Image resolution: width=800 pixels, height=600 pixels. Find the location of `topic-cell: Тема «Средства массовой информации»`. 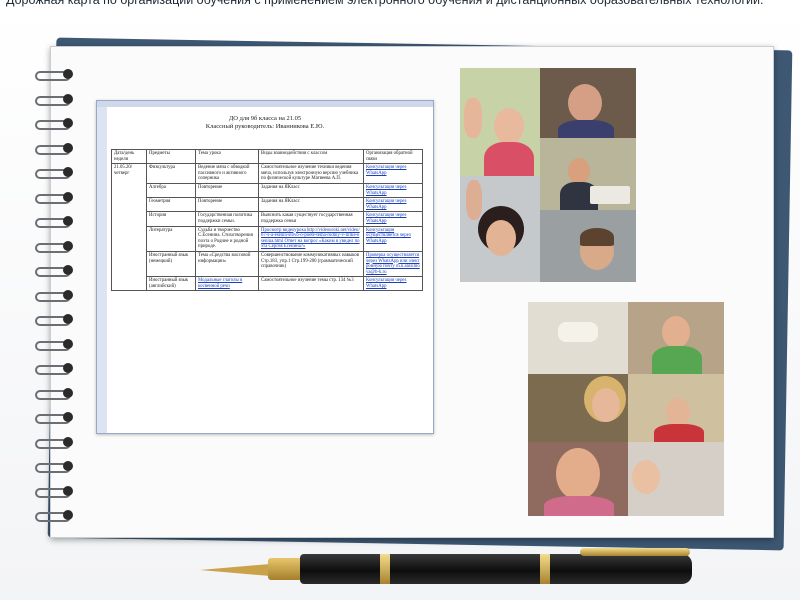

topic-cell: Тема «Средства массовой информации» is located at coordinates (227, 264).